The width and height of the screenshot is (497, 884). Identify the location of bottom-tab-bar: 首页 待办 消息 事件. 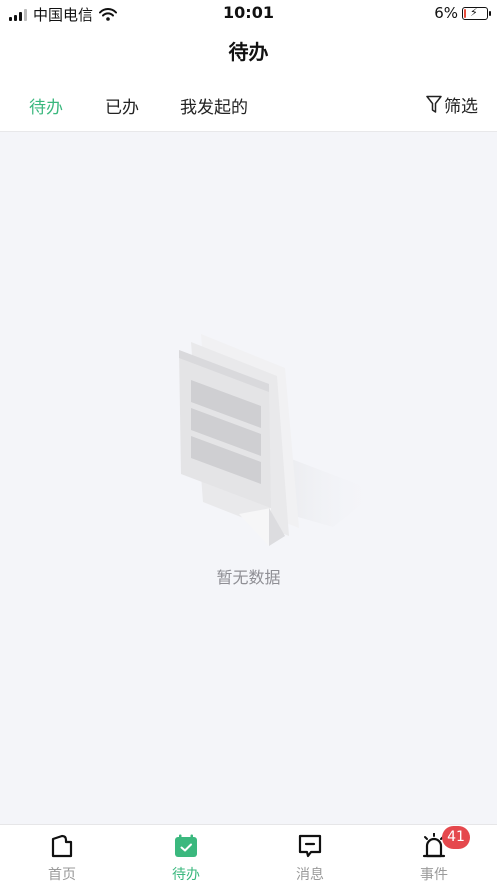
(248, 854).